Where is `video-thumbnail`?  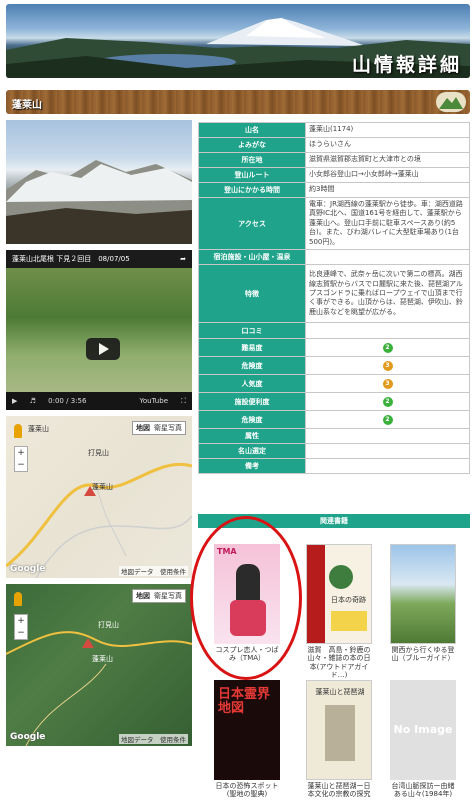 video-thumbnail is located at coordinates (99, 330).